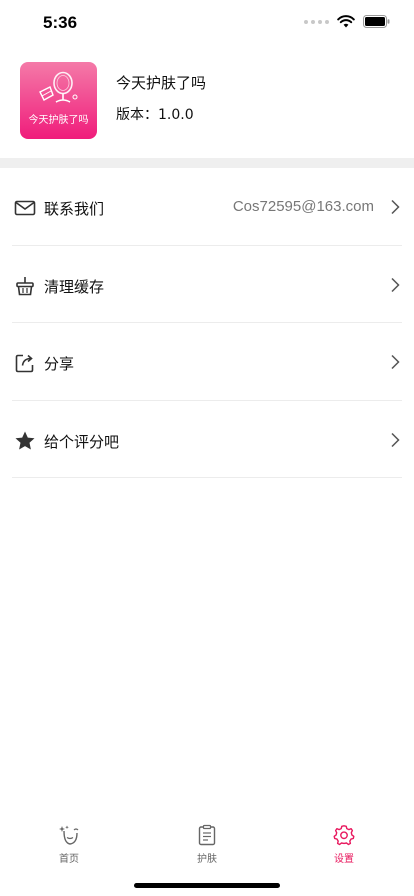 The width and height of the screenshot is (414, 896). Describe the element at coordinates (74, 286) in the screenshot. I see `menu-item-label: 清理缓存` at that location.